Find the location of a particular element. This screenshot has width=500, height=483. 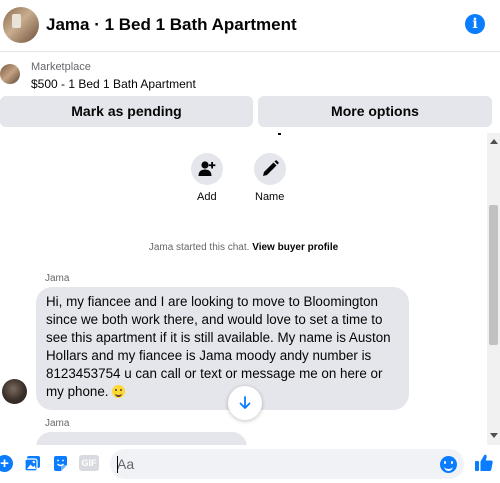

chat-started-text: Jama started this chat. is located at coordinates (199, 247).